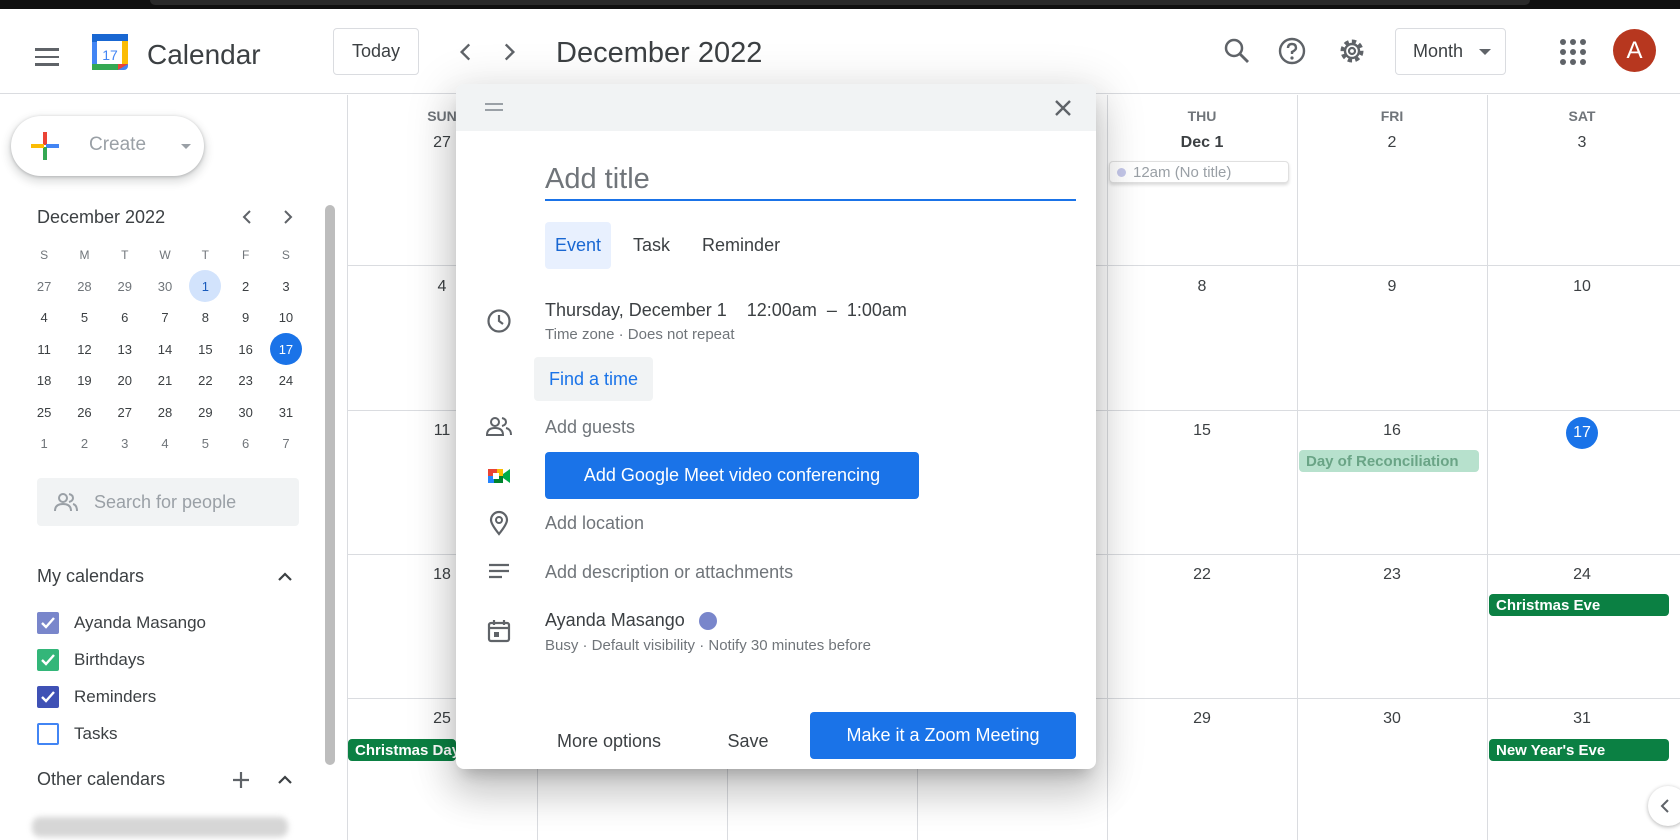 The height and width of the screenshot is (840, 1680). I want to click on day-number: 30, so click(1392, 719).